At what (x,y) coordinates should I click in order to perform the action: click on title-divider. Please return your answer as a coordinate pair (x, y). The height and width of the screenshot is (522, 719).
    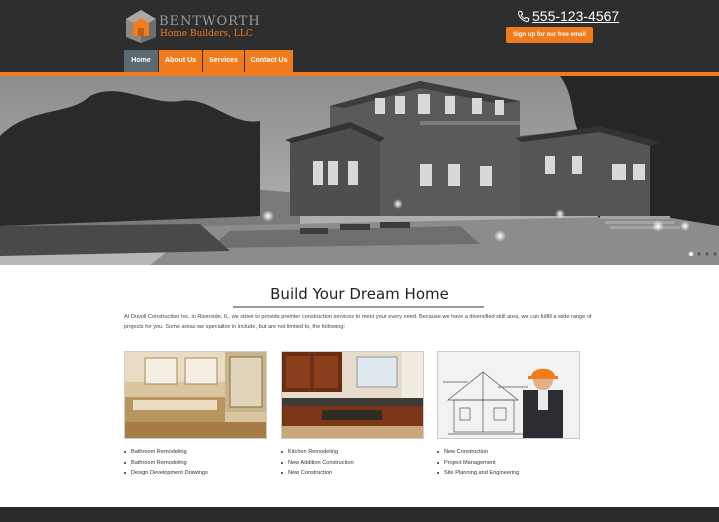
    Looking at the image, I should click on (358, 307).